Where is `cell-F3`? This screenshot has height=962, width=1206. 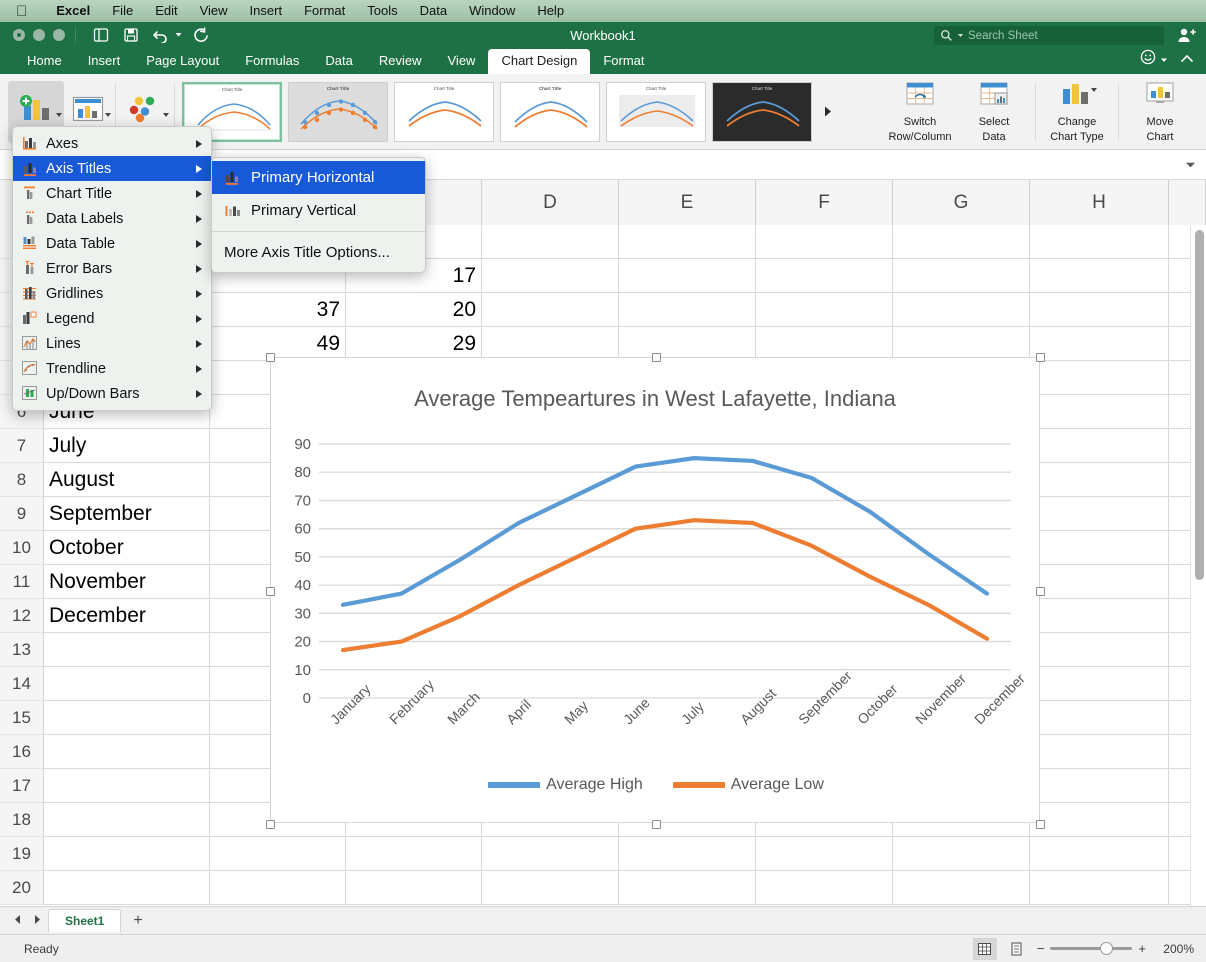 cell-F3 is located at coordinates (824, 310).